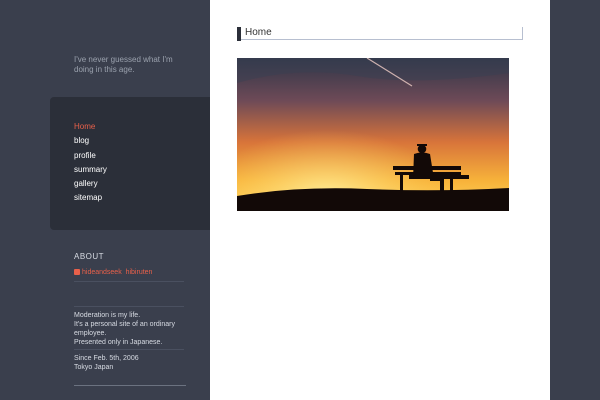  Describe the element at coordinates (102, 272) in the screenshot. I see `about-link-hideandseek: hideandseek` at that location.